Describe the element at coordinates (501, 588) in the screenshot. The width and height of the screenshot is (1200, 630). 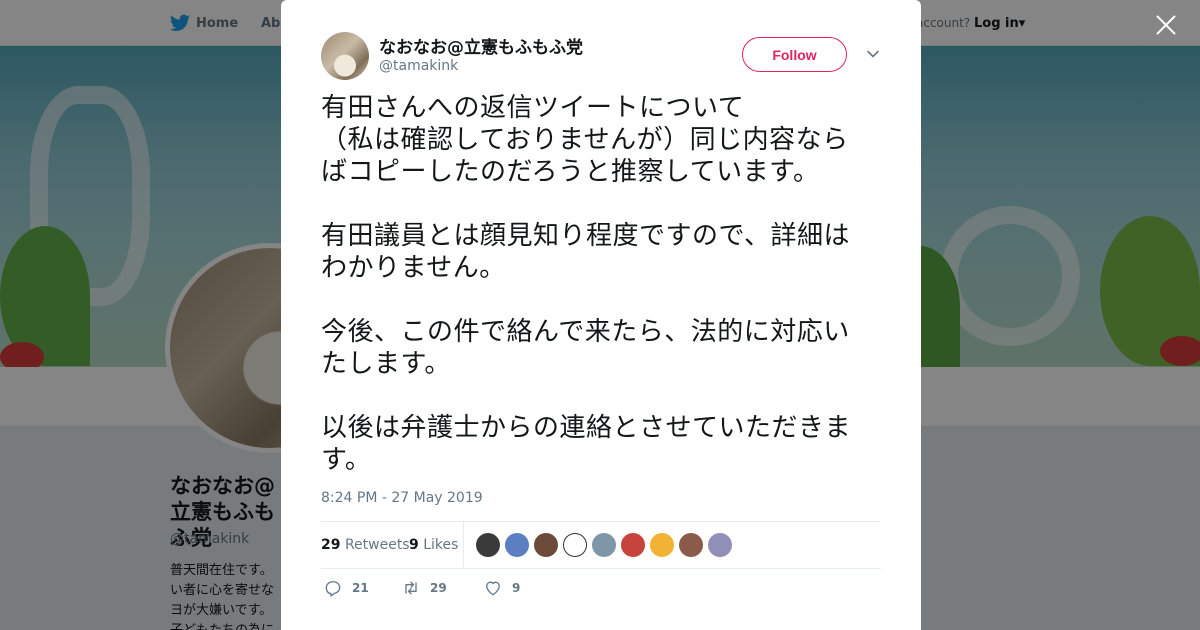
I see `like-action: 9` at that location.